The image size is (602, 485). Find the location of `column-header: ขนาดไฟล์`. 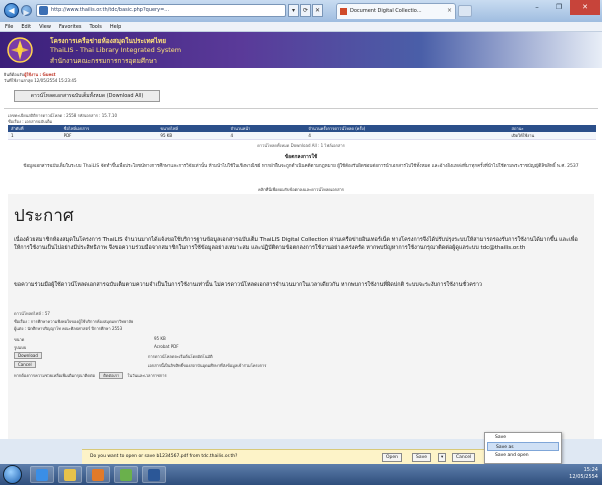

column-header: ขนาดไฟล์ is located at coordinates (192, 128).